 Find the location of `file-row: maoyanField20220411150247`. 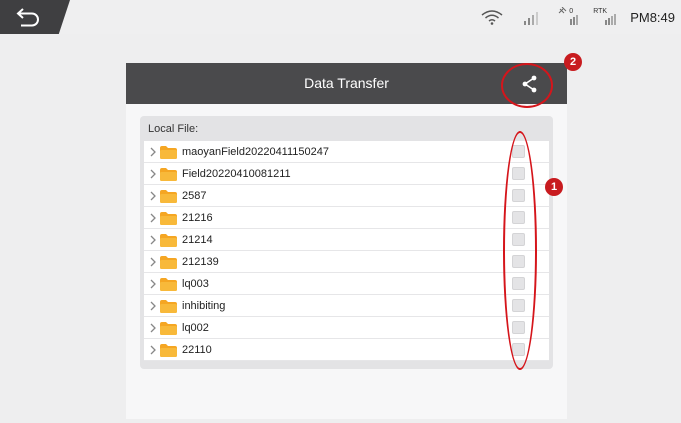

file-row: maoyanField20220411150247 is located at coordinates (346, 152).